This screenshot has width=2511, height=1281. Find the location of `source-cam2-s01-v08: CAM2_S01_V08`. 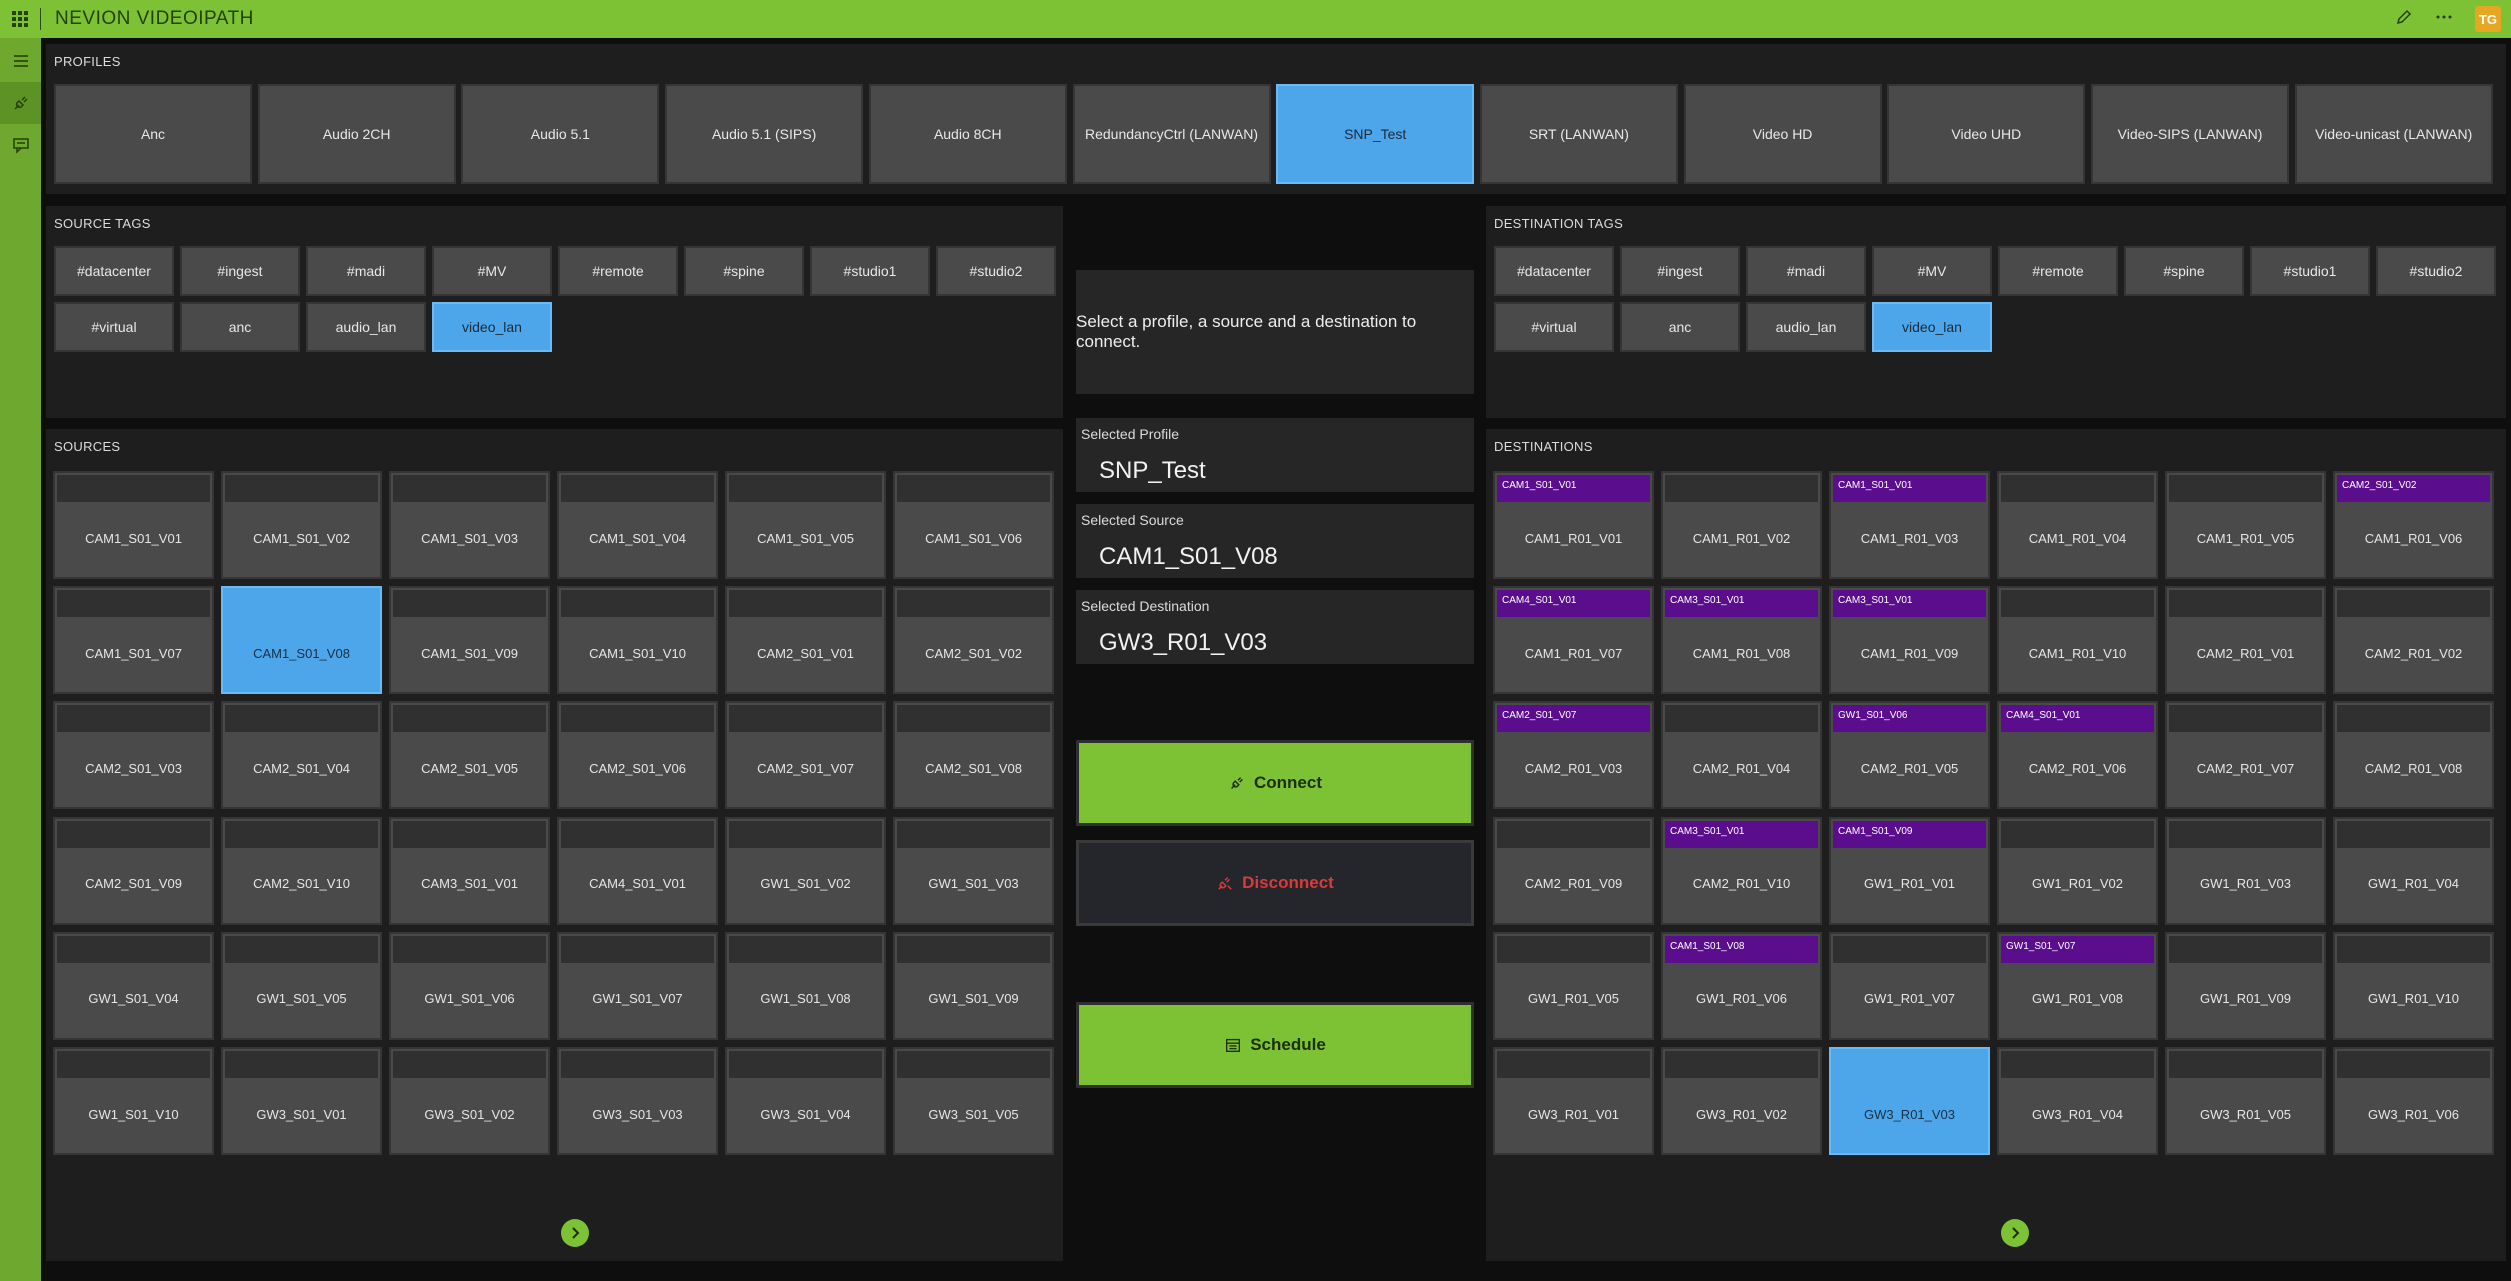

source-cam2-s01-v08: CAM2_S01_V08 is located at coordinates (973, 755).